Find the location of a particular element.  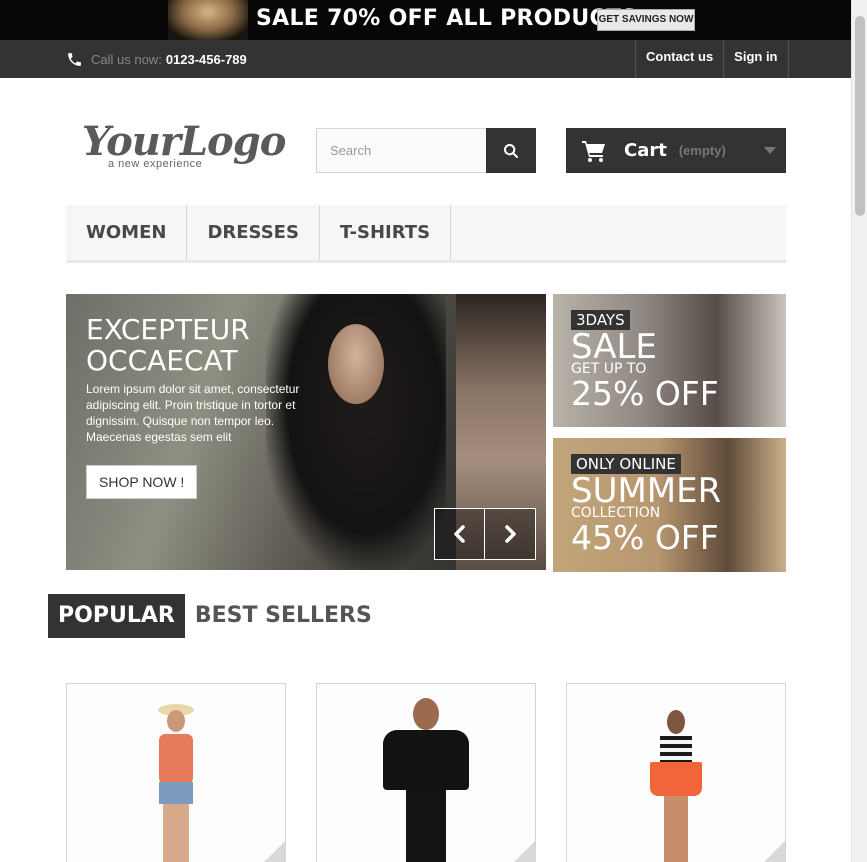

top-links: Contact us Sign in is located at coordinates (712, 59).